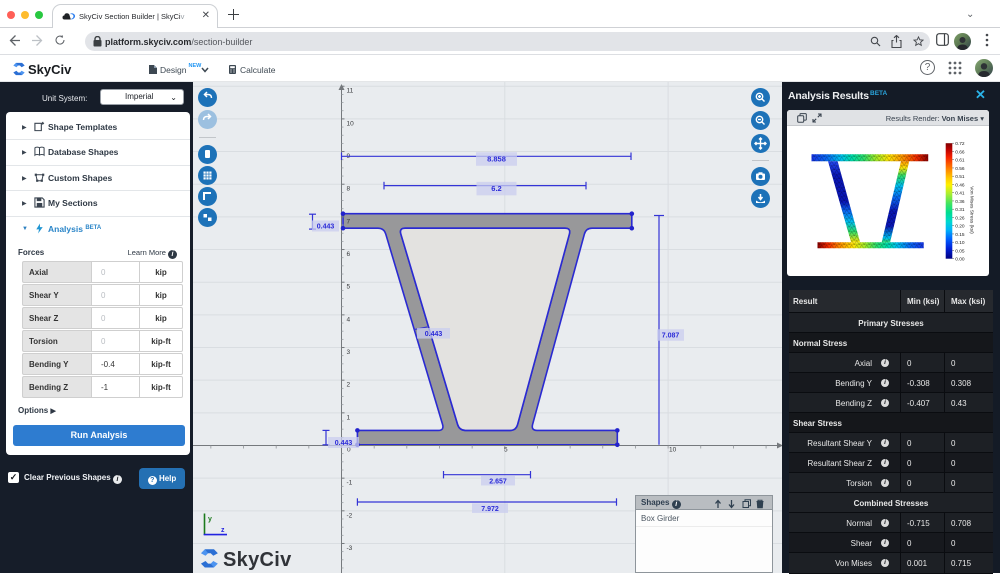 The image size is (1000, 574). Describe the element at coordinates (960, 169) in the screenshot. I see `svg-text: 0.56` at that location.